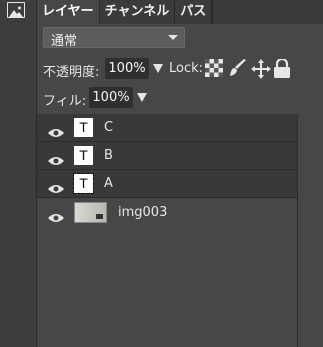 This screenshot has width=323, height=347. I want to click on layer-row-selected: T A, so click(167, 184).